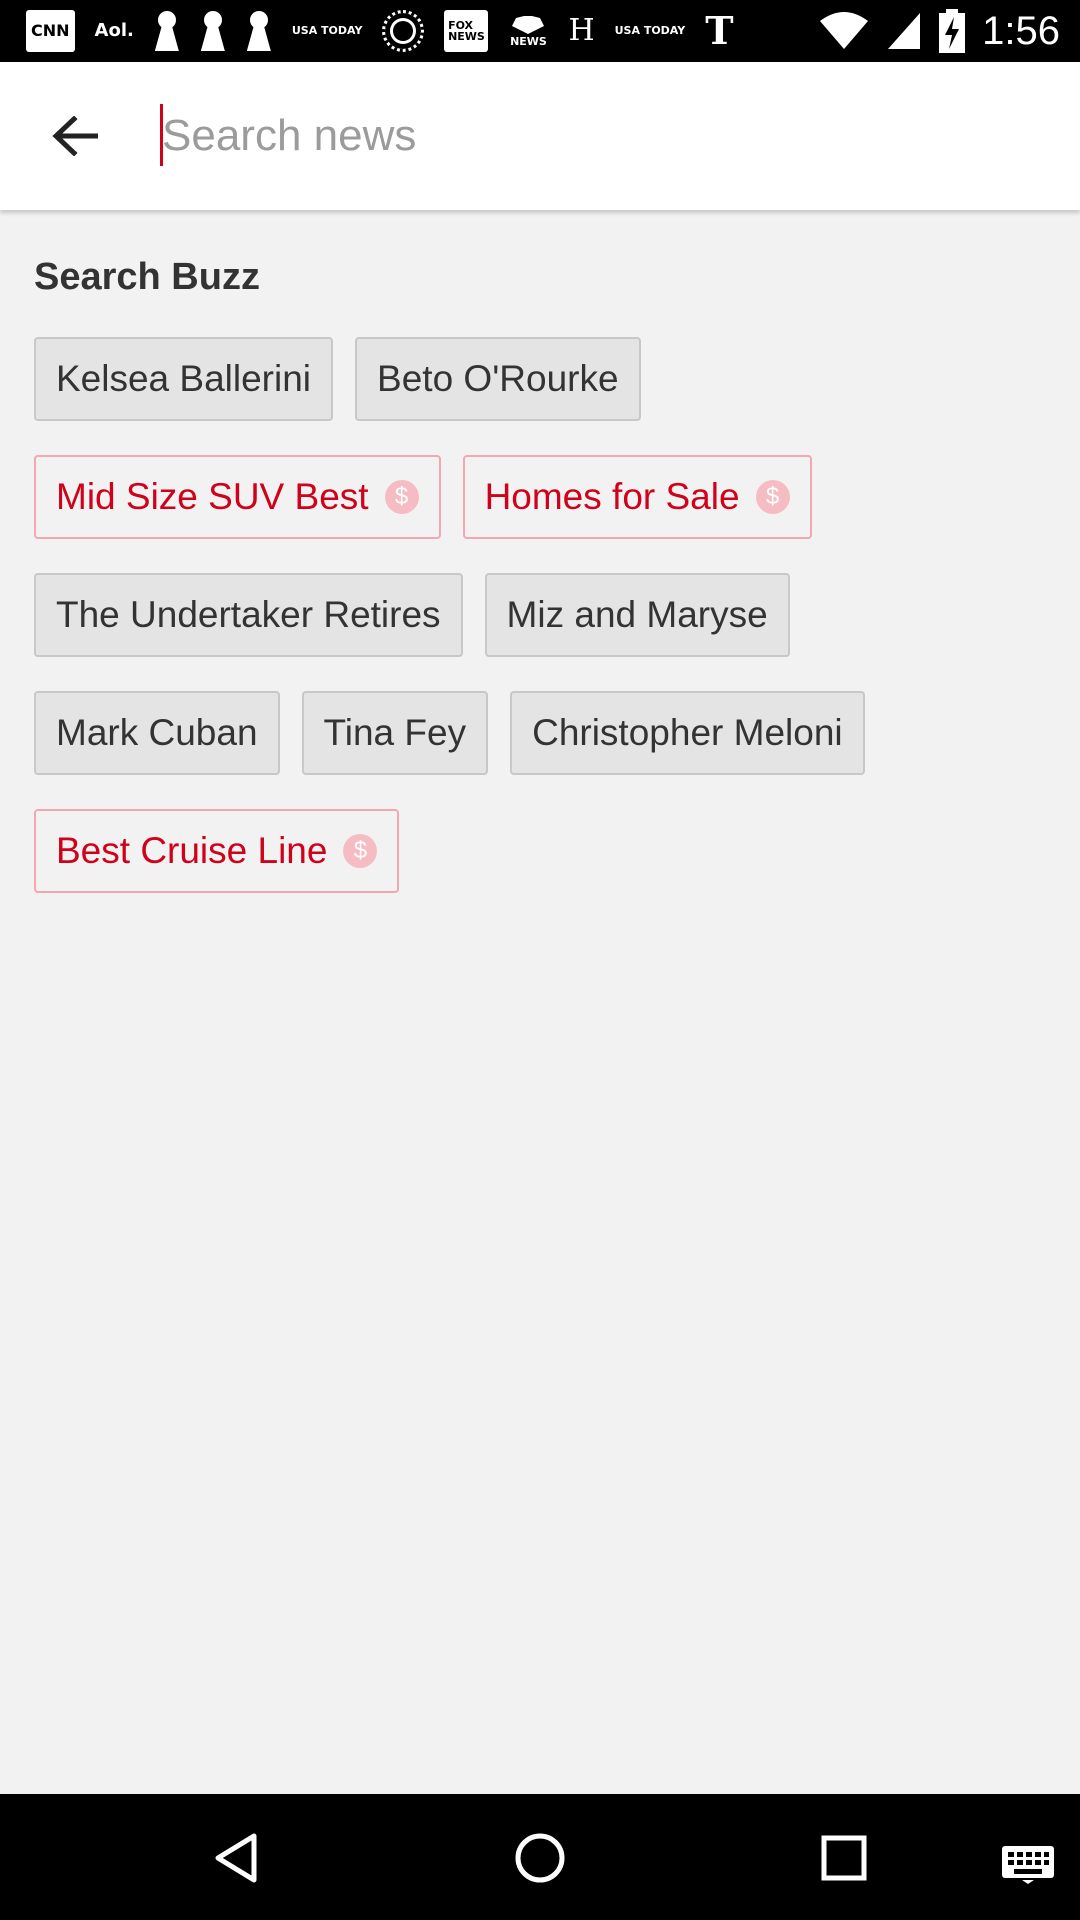  I want to click on nyt-icon: T, so click(719, 30).